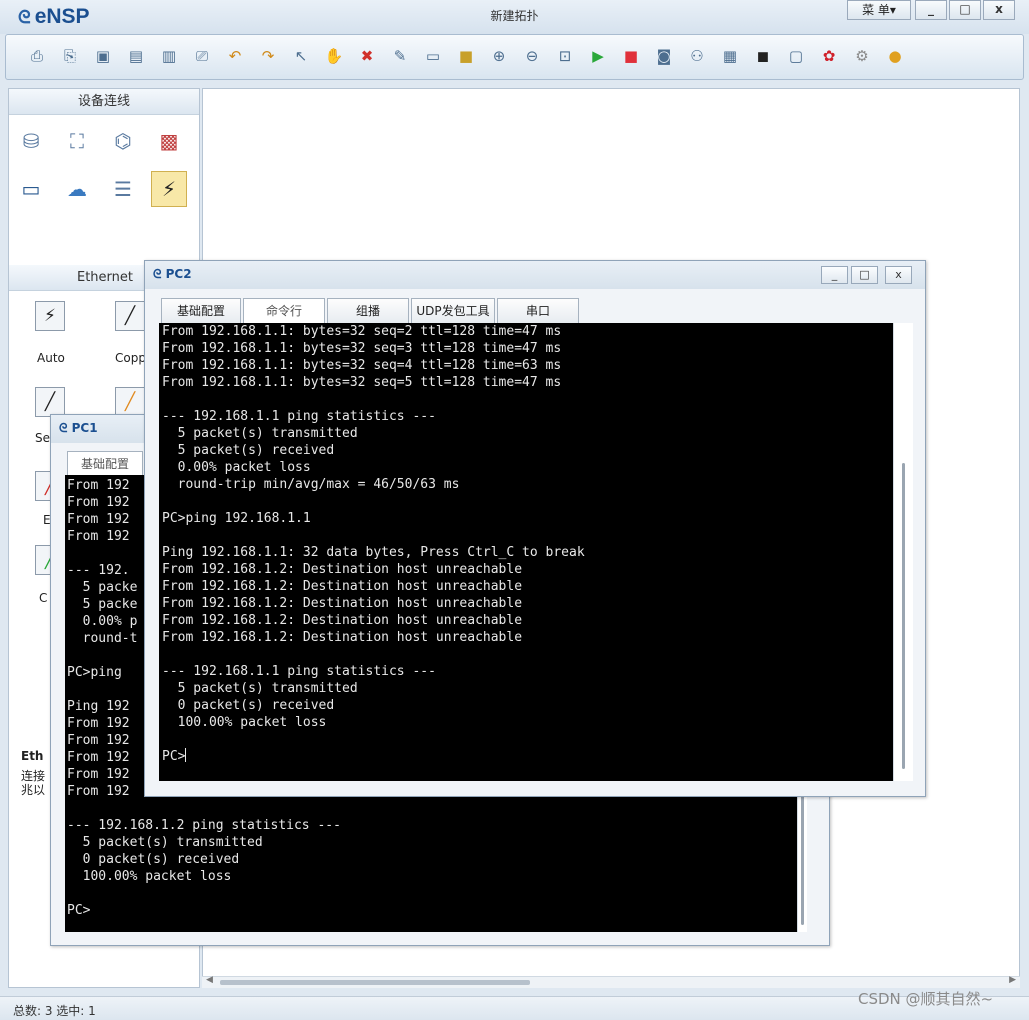  Describe the element at coordinates (236, 467) in the screenshot. I see `terminal-line: 0.00% packet loss` at that location.